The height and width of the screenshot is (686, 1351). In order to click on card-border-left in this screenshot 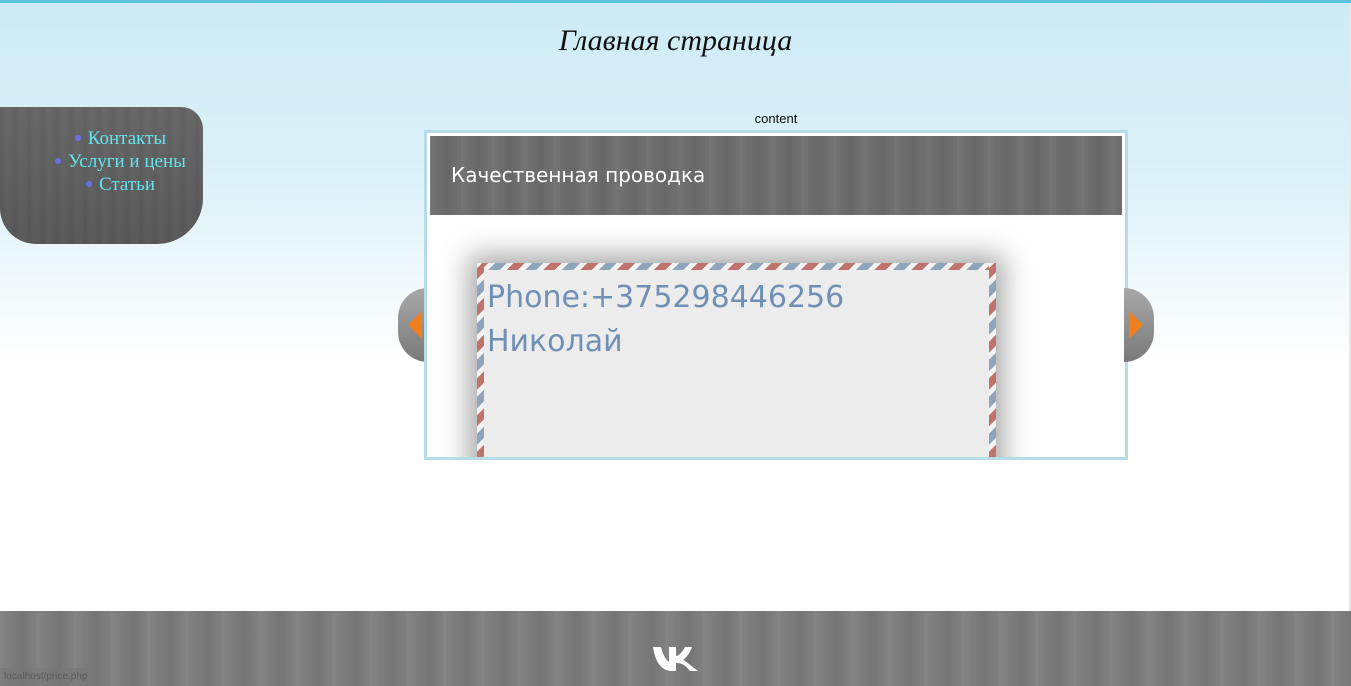, I will do `click(480, 360)`.